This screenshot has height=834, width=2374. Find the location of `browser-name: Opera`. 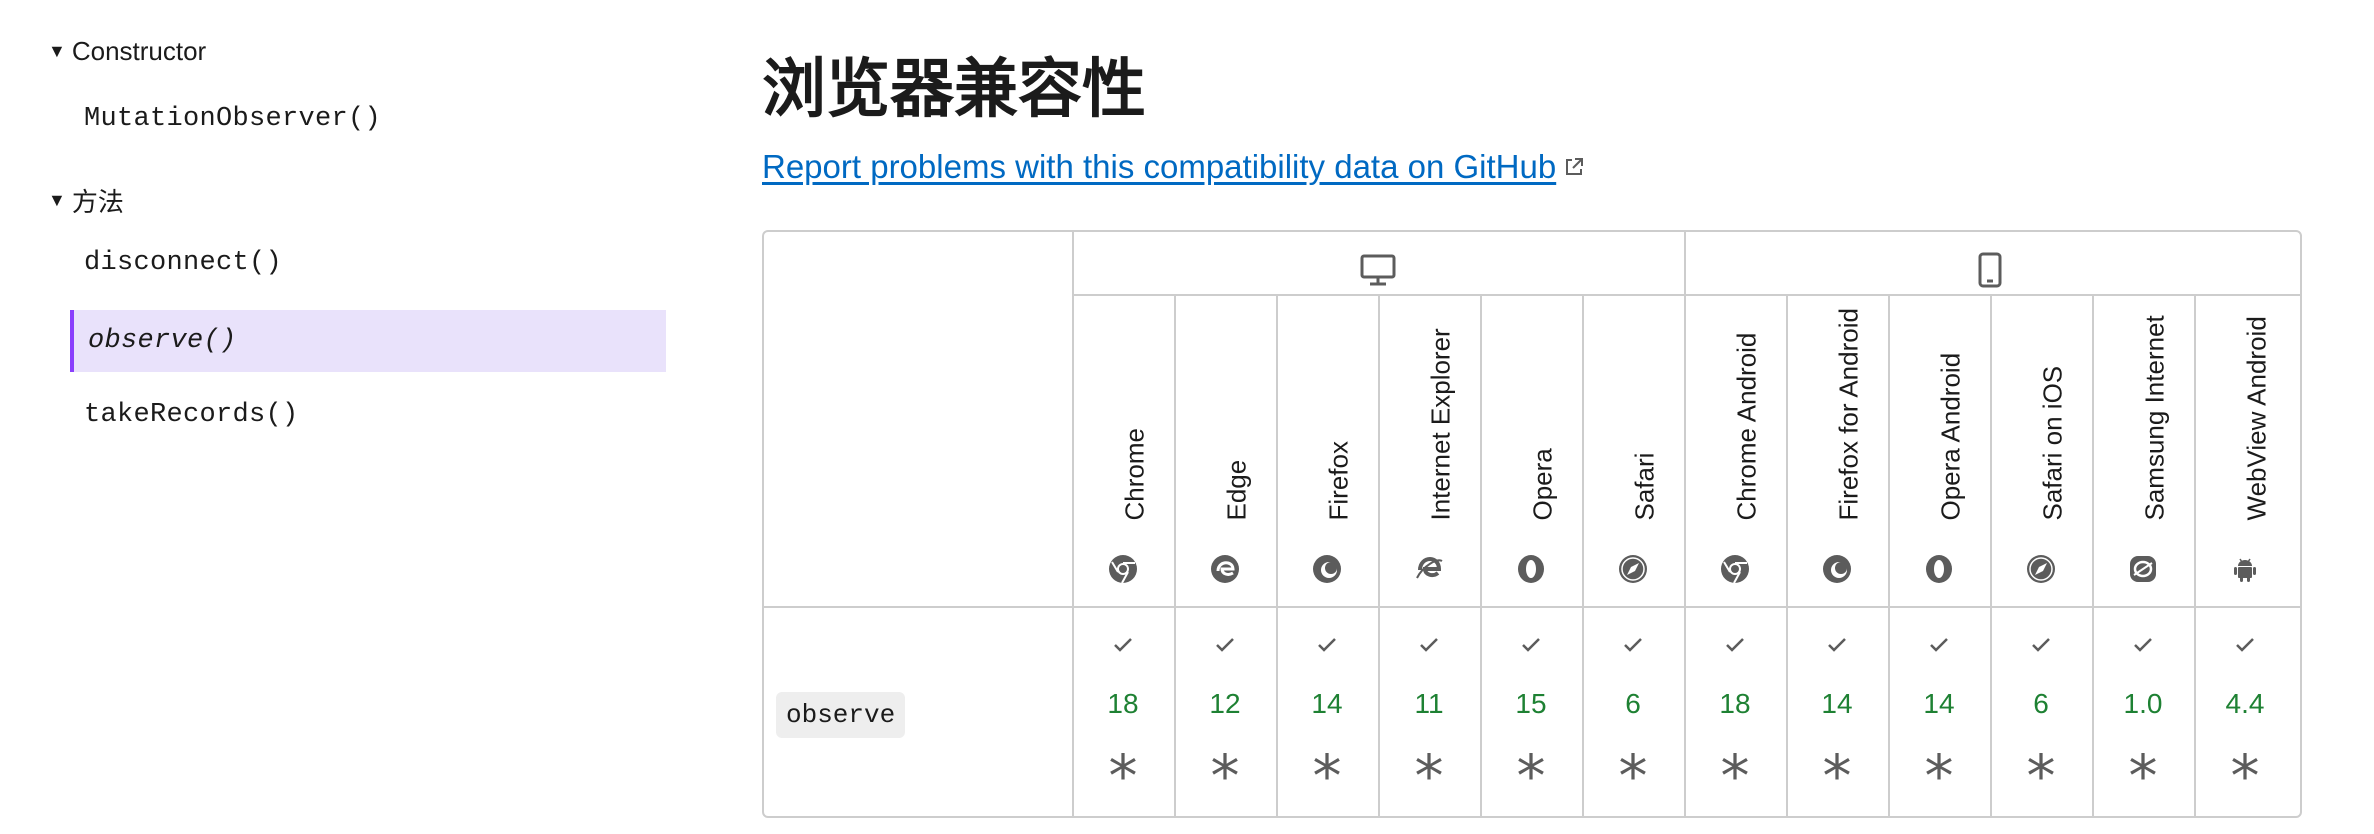

browser-name: Opera is located at coordinates (1542, 484).